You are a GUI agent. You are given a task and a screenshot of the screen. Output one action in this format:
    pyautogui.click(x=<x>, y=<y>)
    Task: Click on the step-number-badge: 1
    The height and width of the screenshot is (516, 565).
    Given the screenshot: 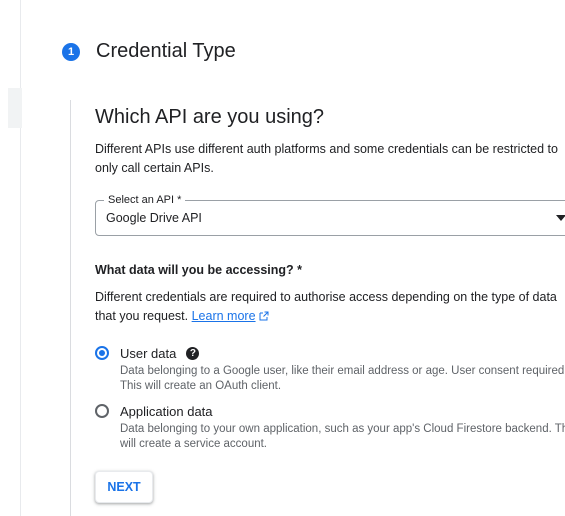 What is the action you would take?
    pyautogui.click(x=71, y=51)
    